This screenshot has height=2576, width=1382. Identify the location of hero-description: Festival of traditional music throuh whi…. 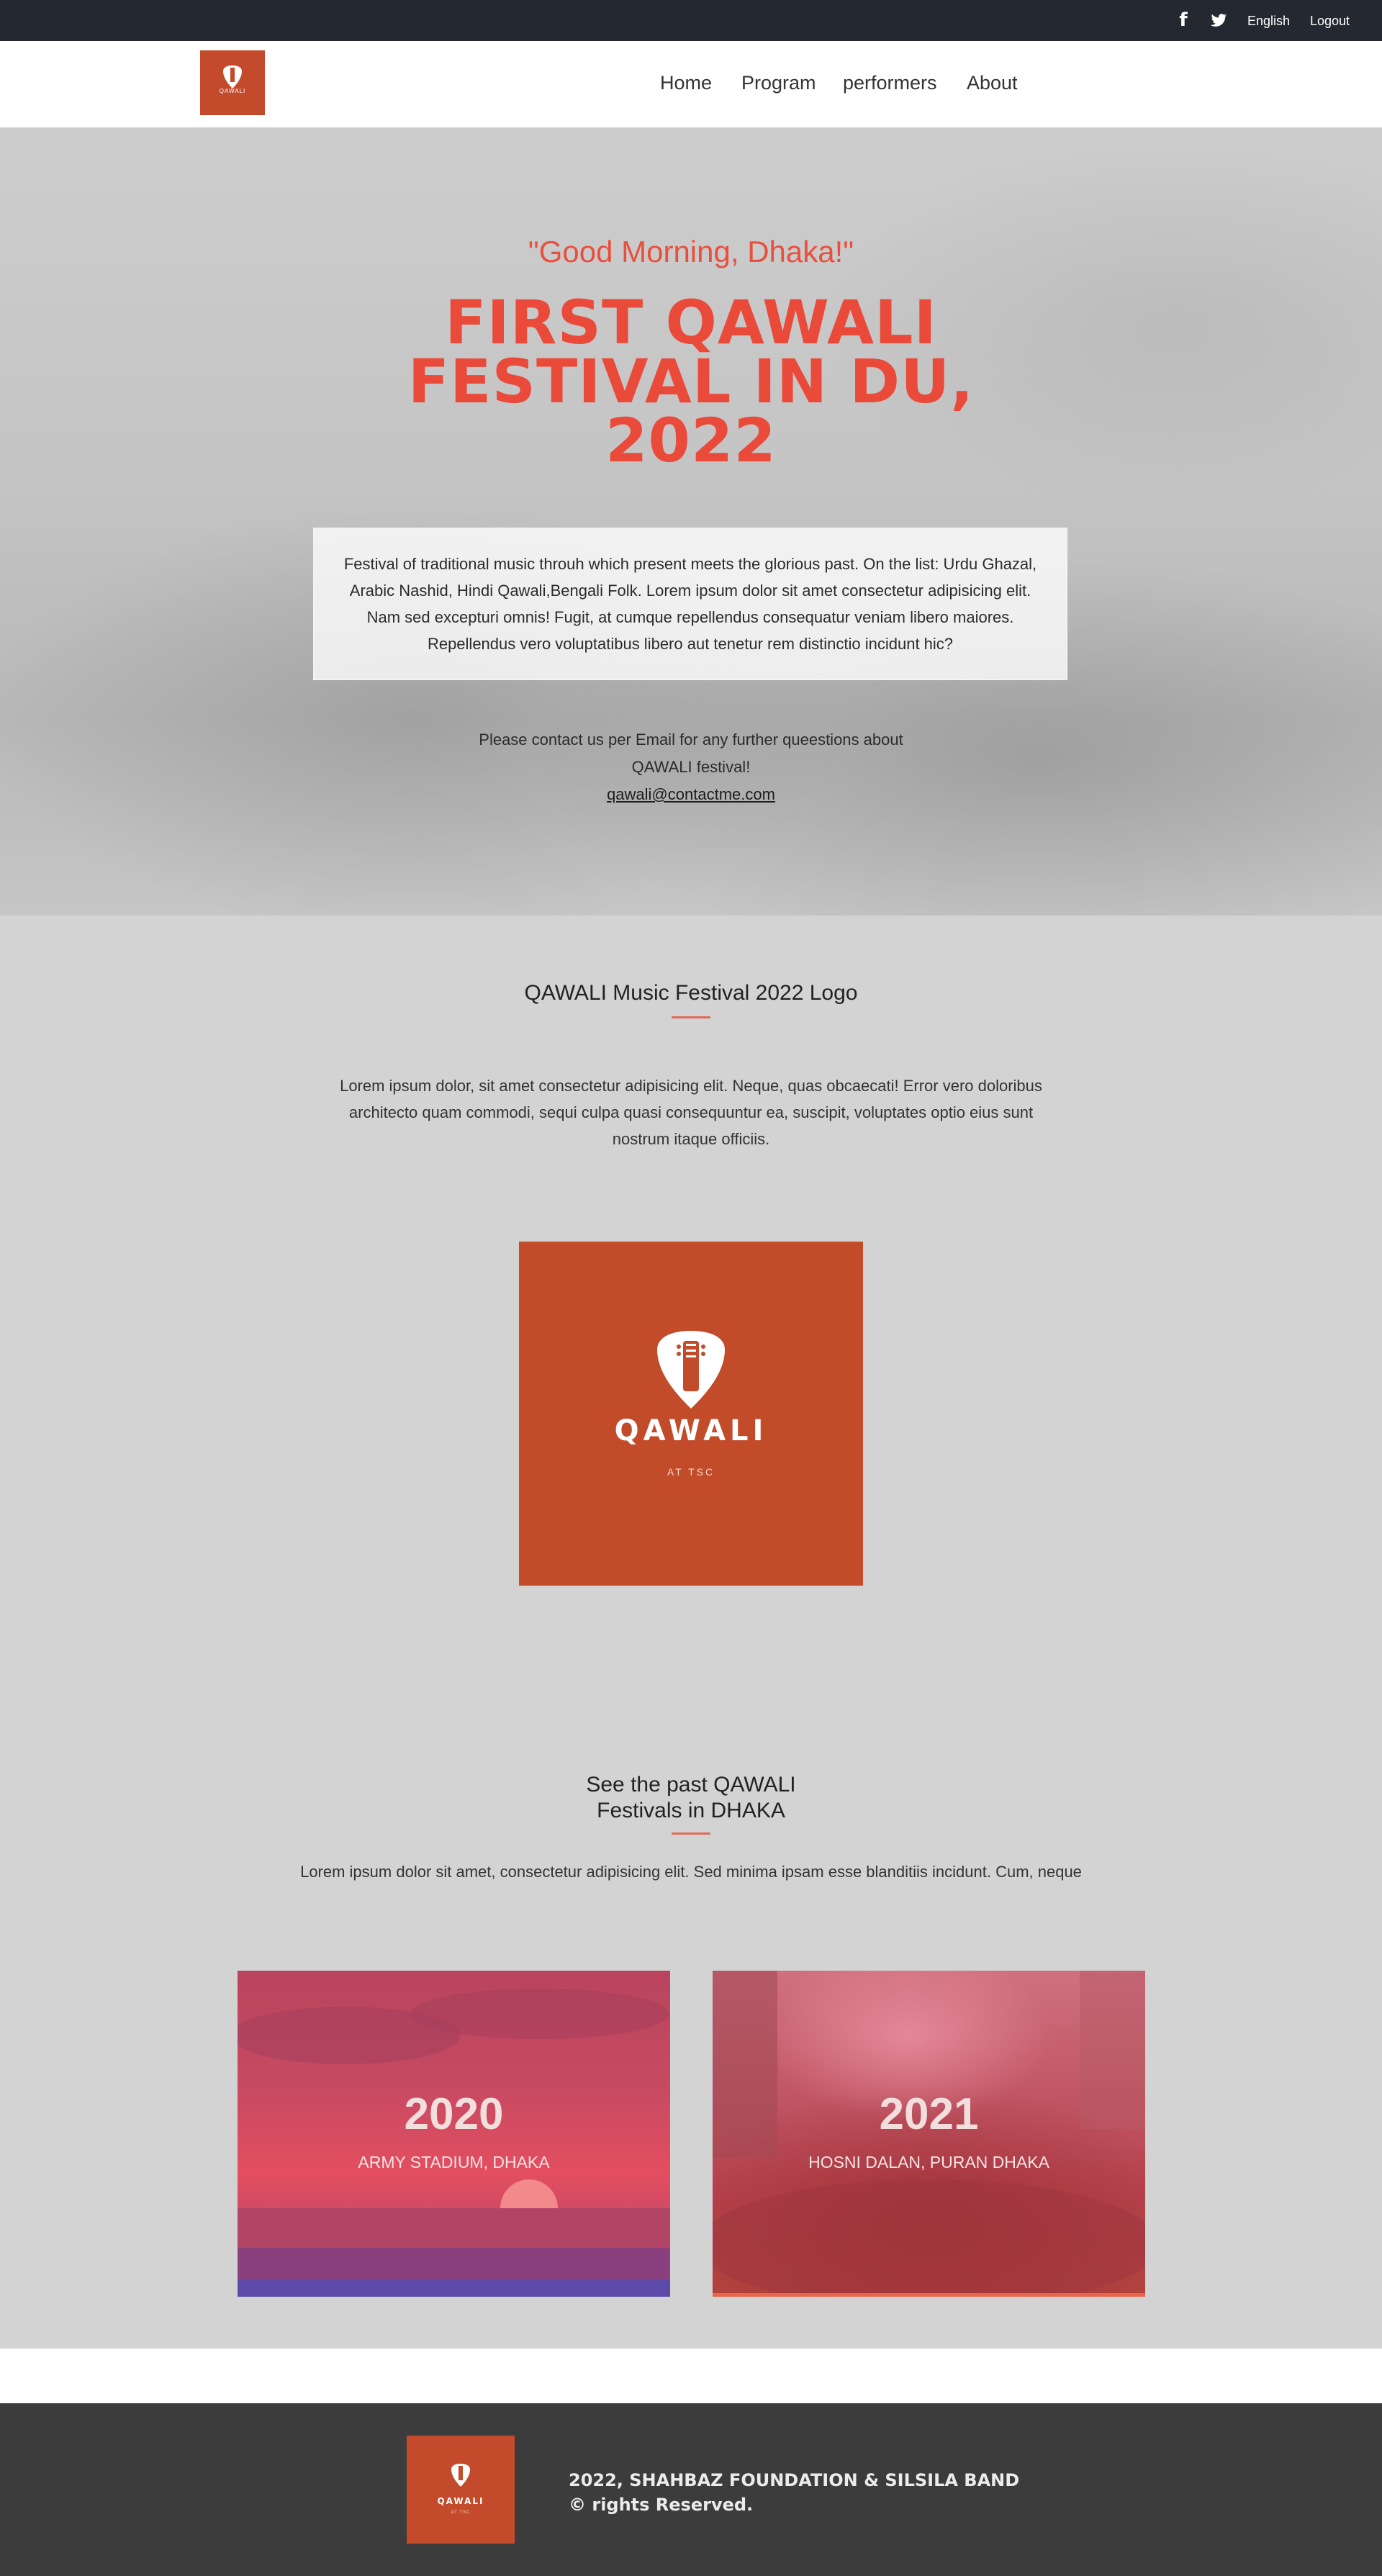
(690, 604).